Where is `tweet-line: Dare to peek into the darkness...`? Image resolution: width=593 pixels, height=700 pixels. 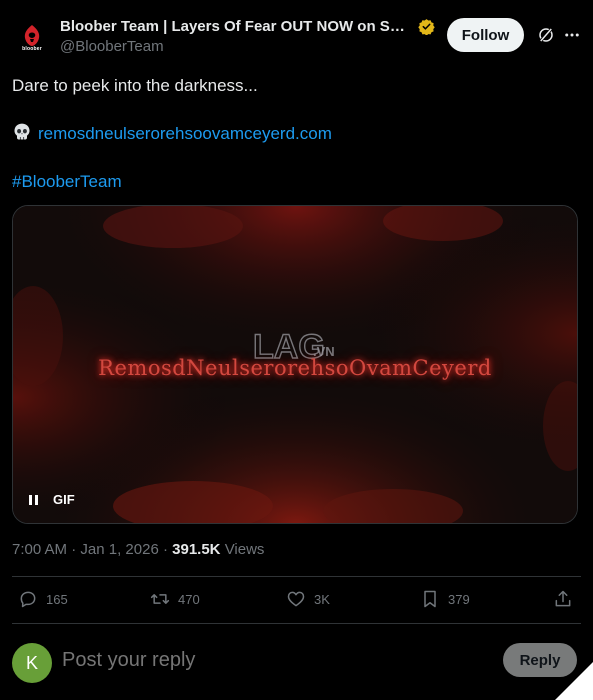
tweet-line: Dare to peek into the darkness... is located at coordinates (135, 85).